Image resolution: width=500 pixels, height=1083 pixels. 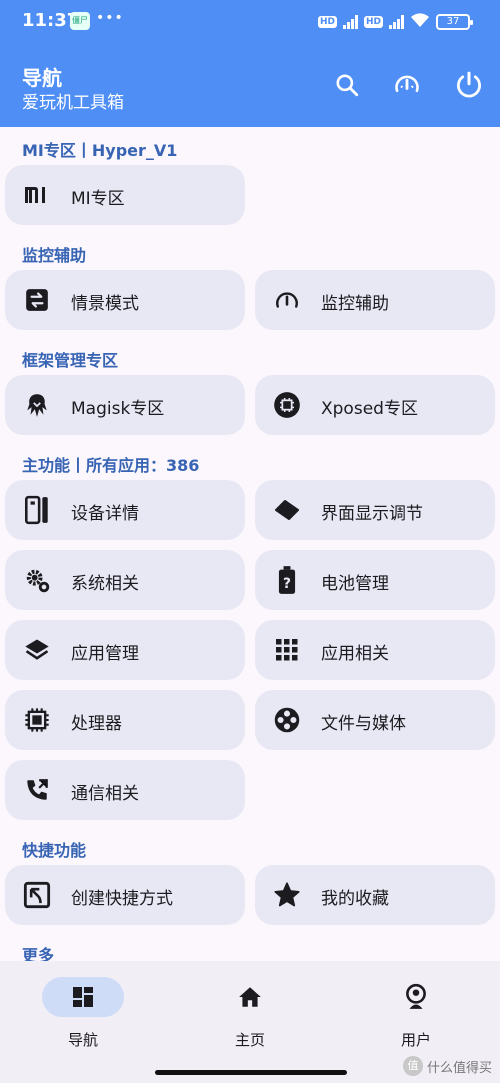 I want to click on mi-logo-icon, so click(x=37, y=195).